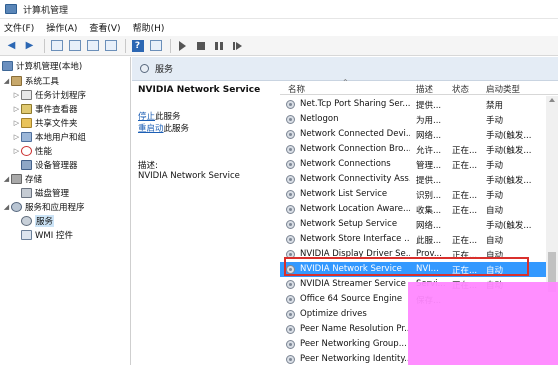 The image size is (558, 365). Describe the element at coordinates (49, 95) in the screenshot. I see `tree-item-task-scheduler: ▷ 任务计划程序` at that location.